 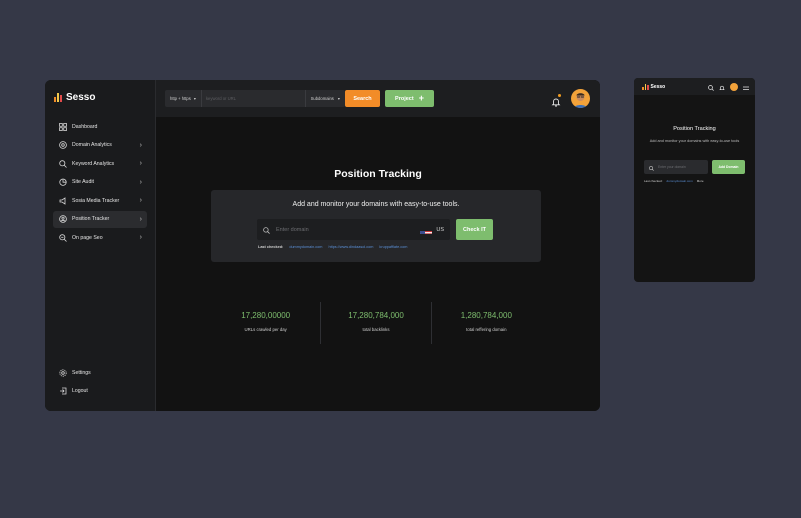 I want to click on user-circle-icon, so click(x=62, y=219).